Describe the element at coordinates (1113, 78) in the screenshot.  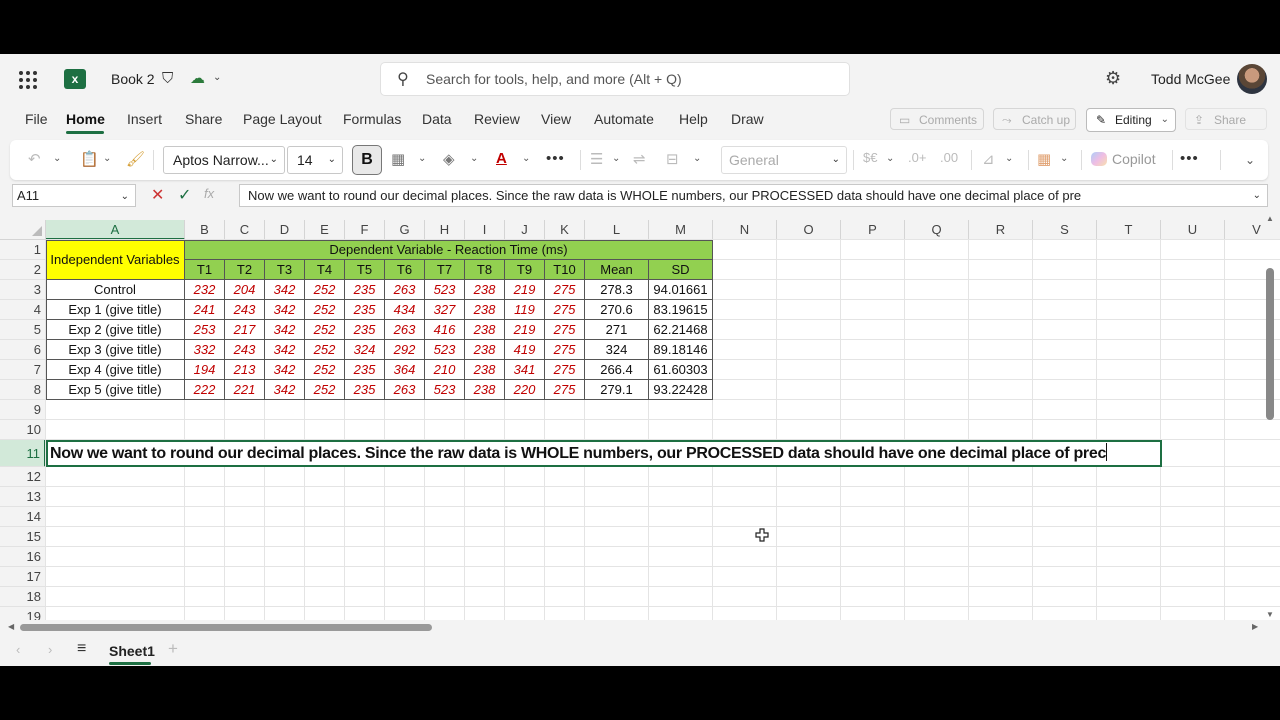
I see `settings-gear-icon: ⚙` at that location.